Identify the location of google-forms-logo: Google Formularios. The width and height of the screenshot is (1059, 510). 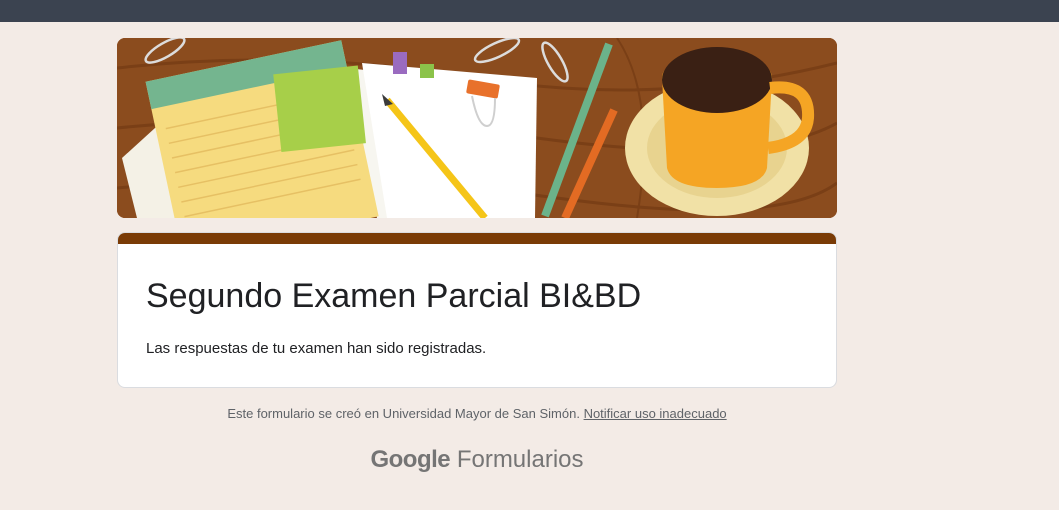
(477, 460).